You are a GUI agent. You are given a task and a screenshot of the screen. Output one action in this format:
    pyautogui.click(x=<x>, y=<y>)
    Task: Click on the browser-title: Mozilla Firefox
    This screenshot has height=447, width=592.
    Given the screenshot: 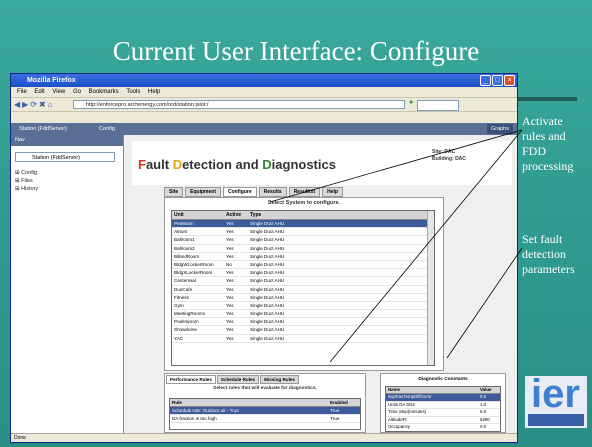 What is the action you would take?
    pyautogui.click(x=51, y=80)
    